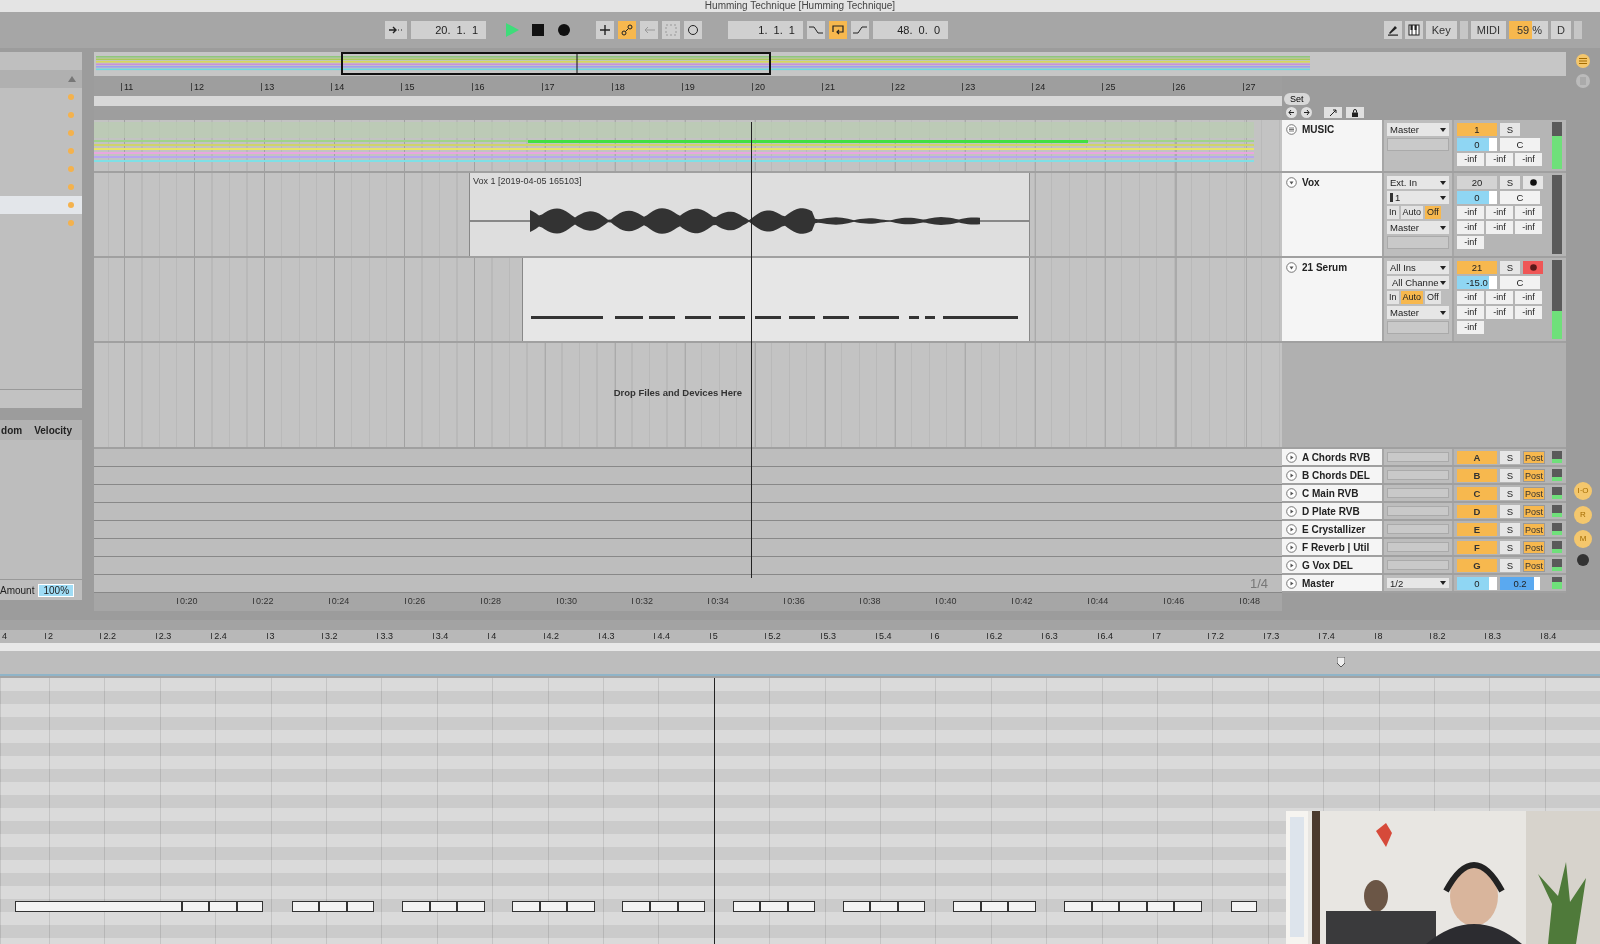  Describe the element at coordinates (1477, 129) in the screenshot. I see `track-activator: 1` at that location.